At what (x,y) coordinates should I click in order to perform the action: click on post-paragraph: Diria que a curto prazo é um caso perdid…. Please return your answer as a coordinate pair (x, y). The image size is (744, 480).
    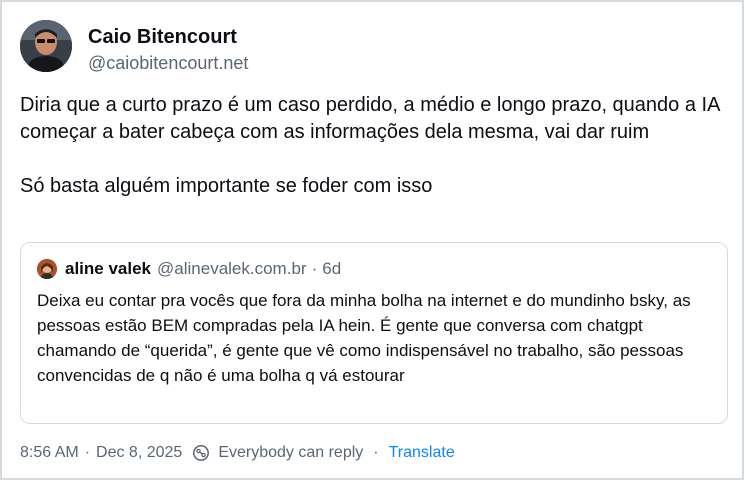
    Looking at the image, I should click on (370, 118).